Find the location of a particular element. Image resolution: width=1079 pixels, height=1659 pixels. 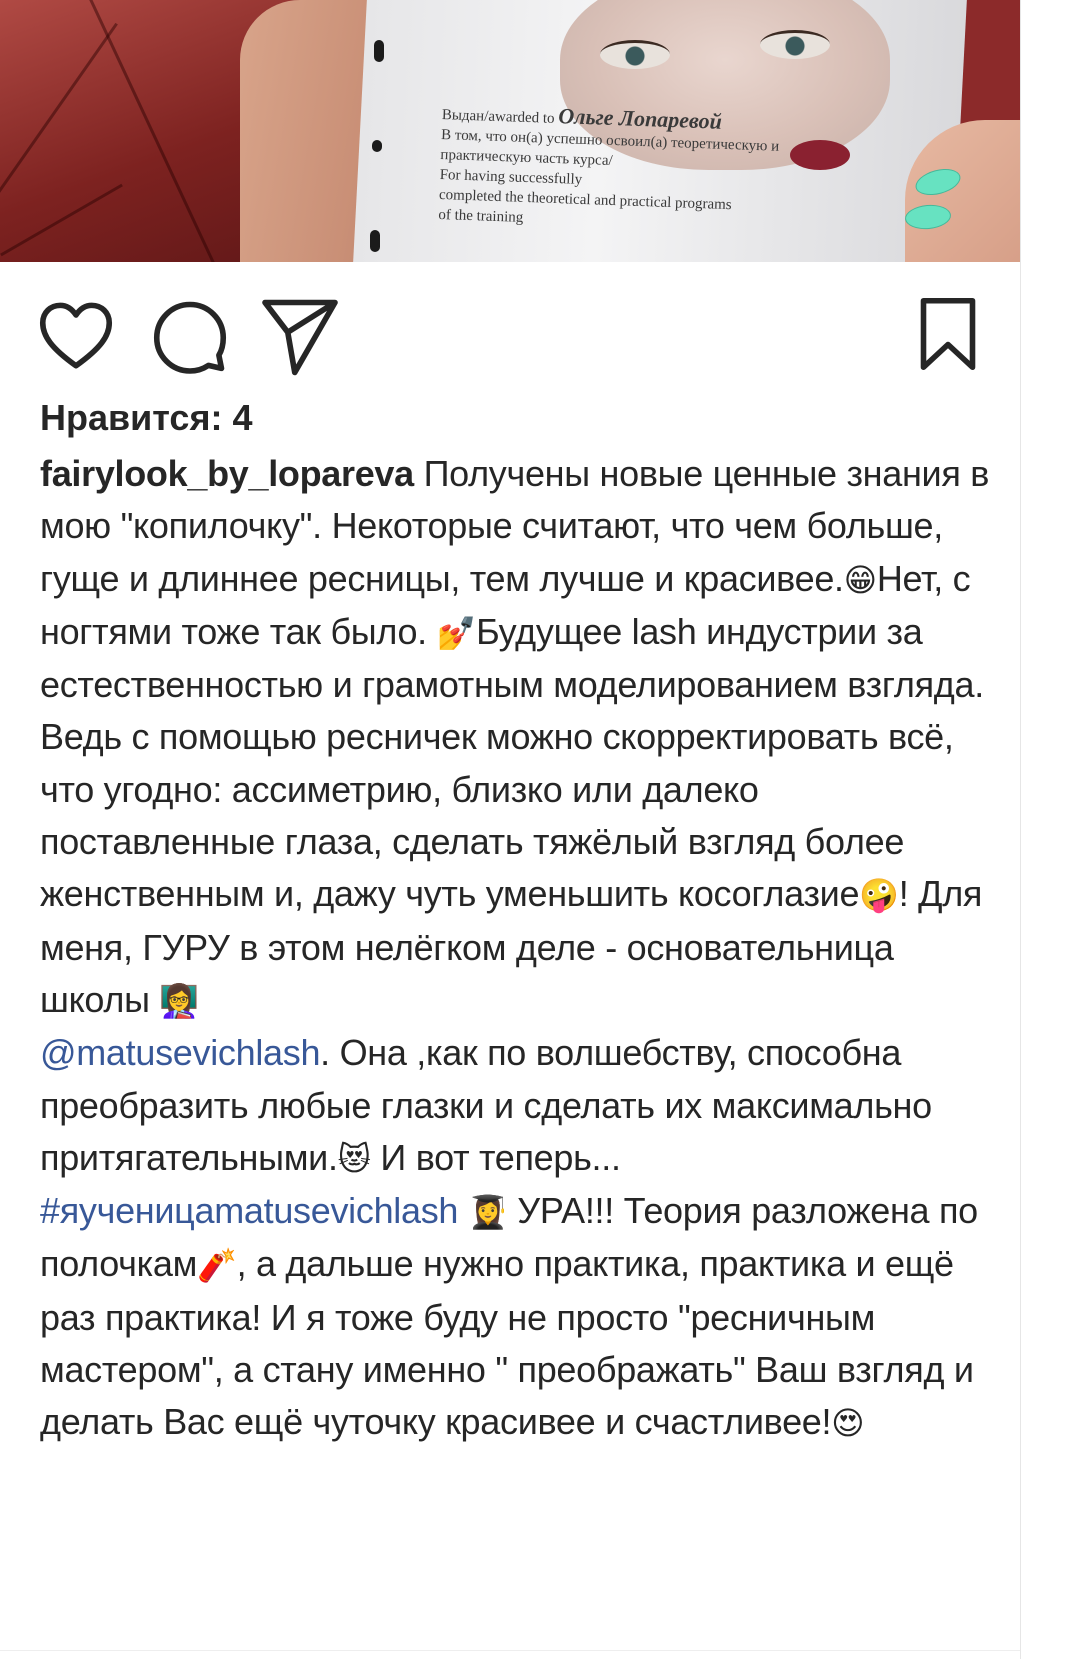

zany-face-emoji: 🤪 is located at coordinates (879, 895).